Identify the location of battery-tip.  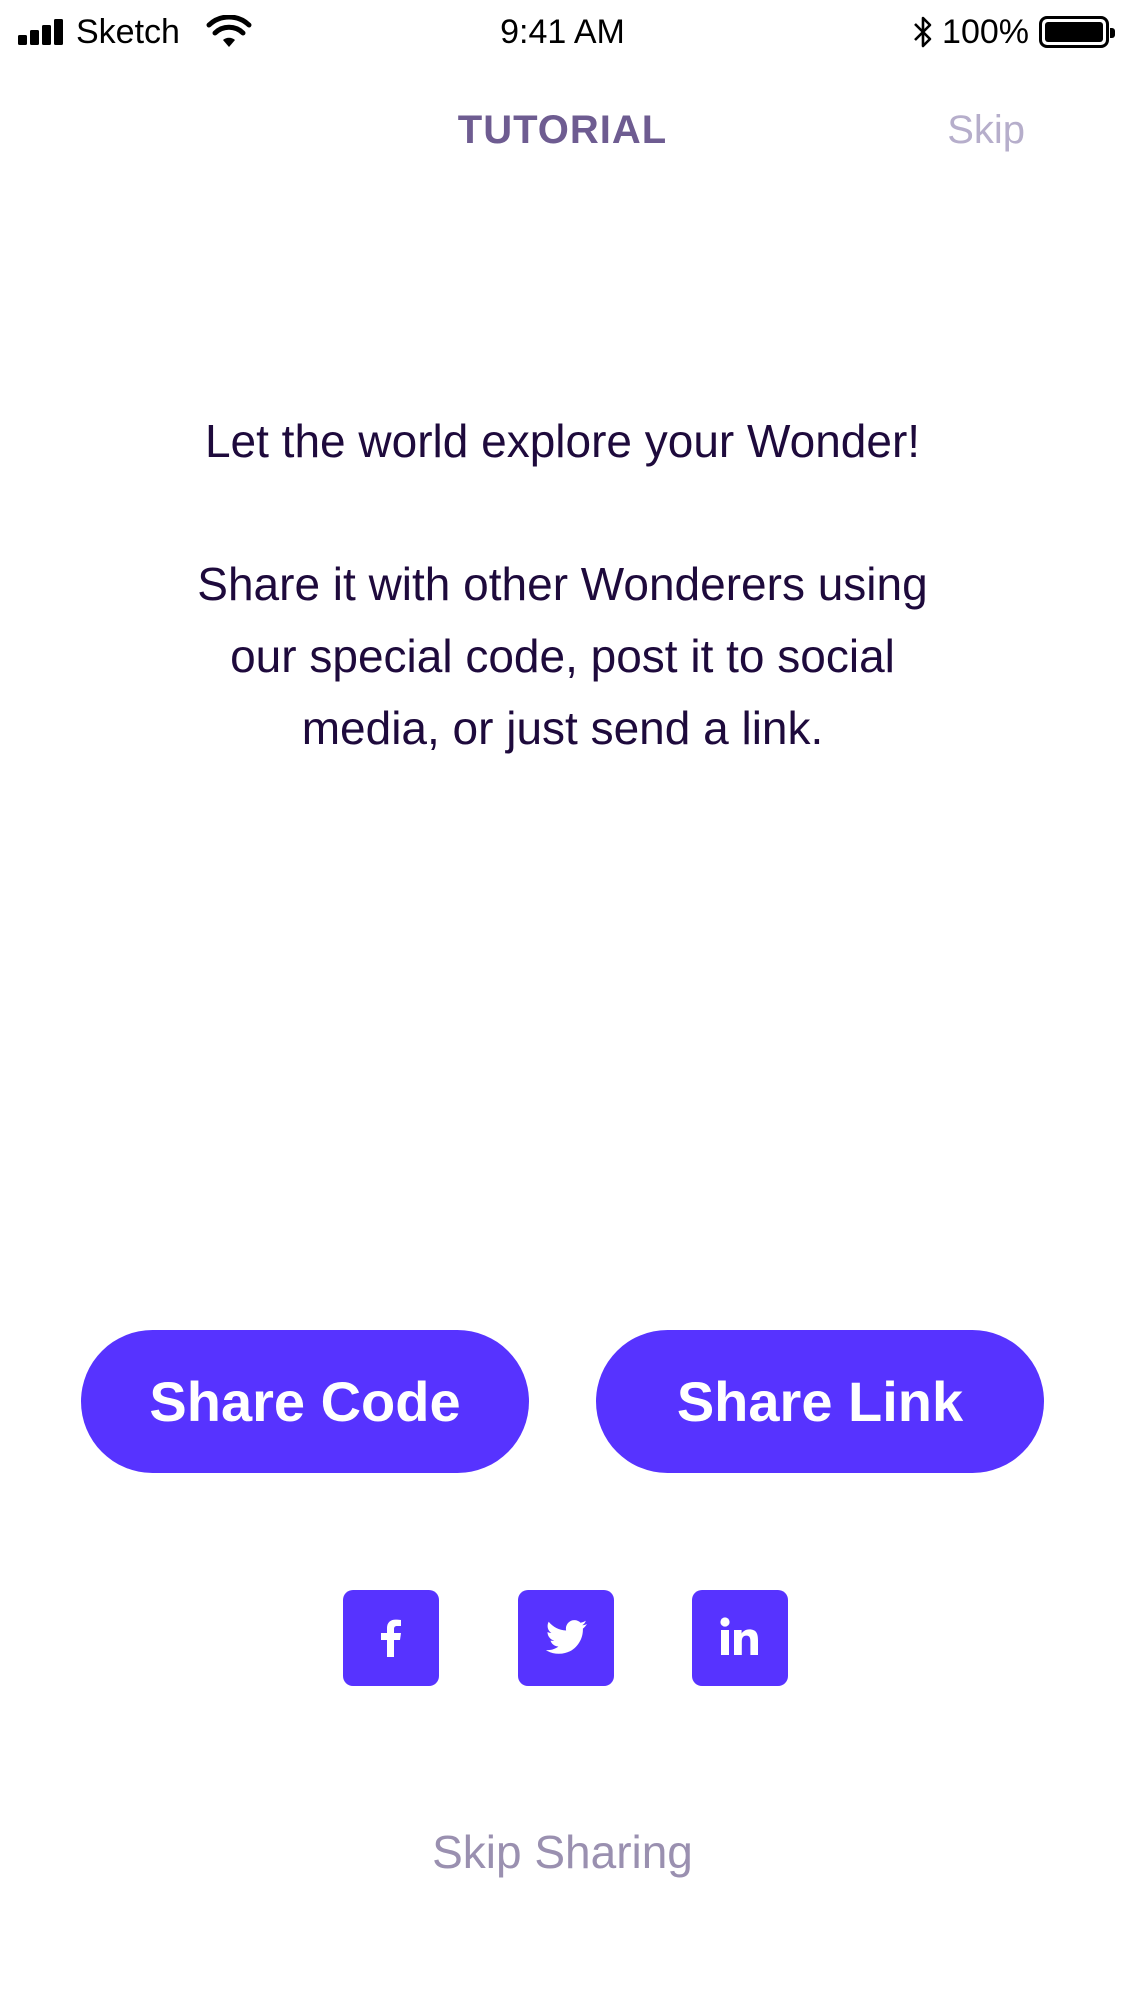
(1112, 33).